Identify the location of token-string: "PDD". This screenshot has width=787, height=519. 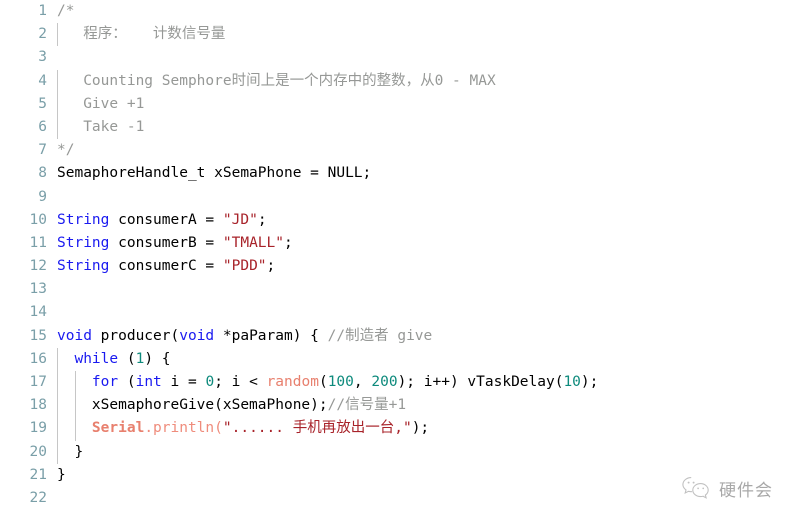
(244, 266).